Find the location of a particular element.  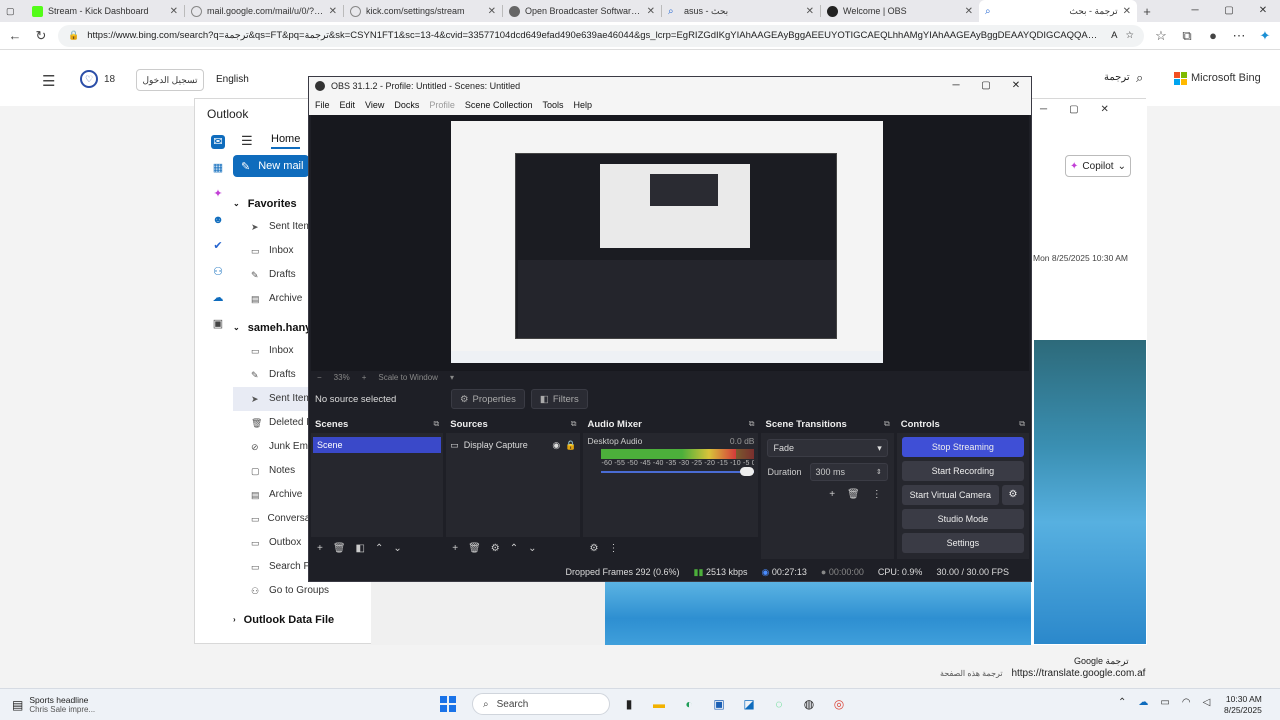

scene-item: Scene is located at coordinates (377, 445).